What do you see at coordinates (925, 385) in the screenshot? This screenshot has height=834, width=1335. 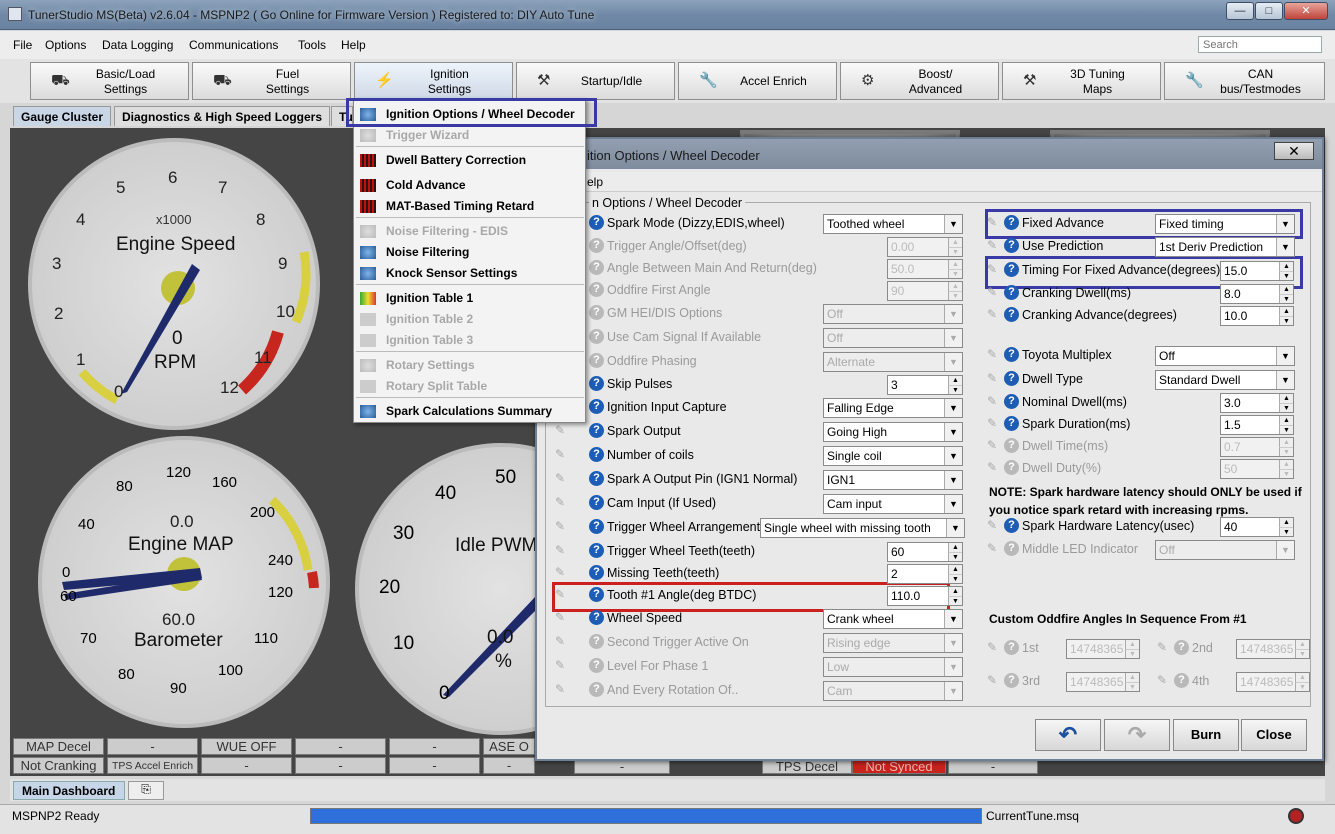 I see `setting-spinner: 3 ▲ ▼` at bounding box center [925, 385].